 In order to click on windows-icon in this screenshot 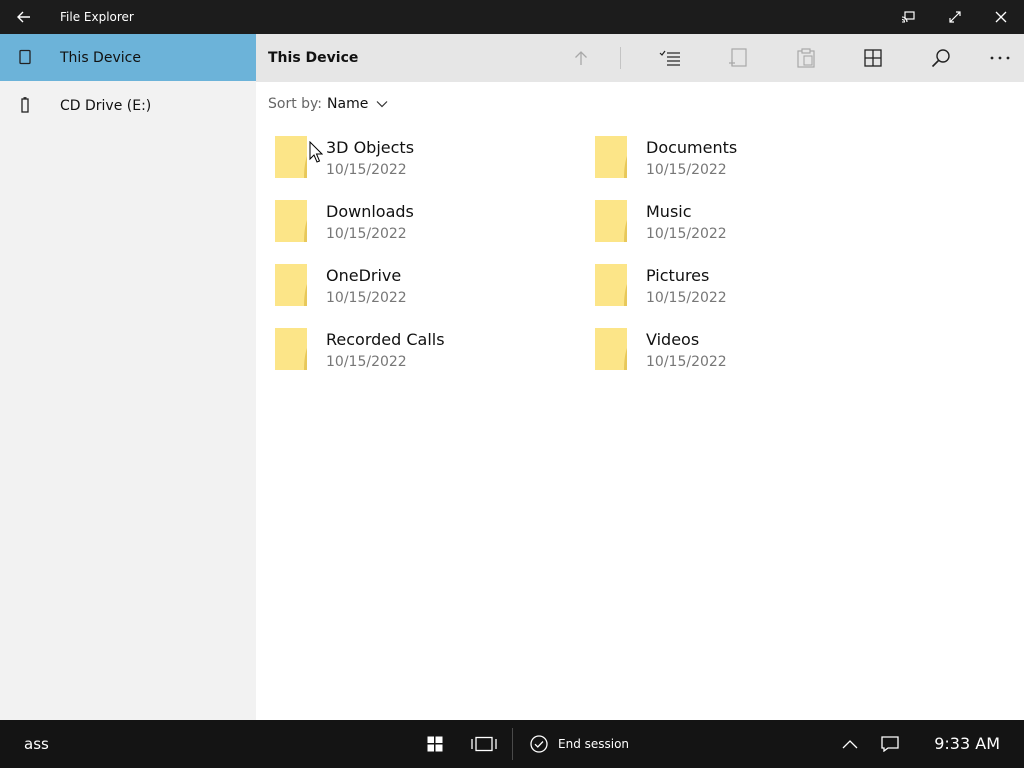, I will do `click(435, 744)`.